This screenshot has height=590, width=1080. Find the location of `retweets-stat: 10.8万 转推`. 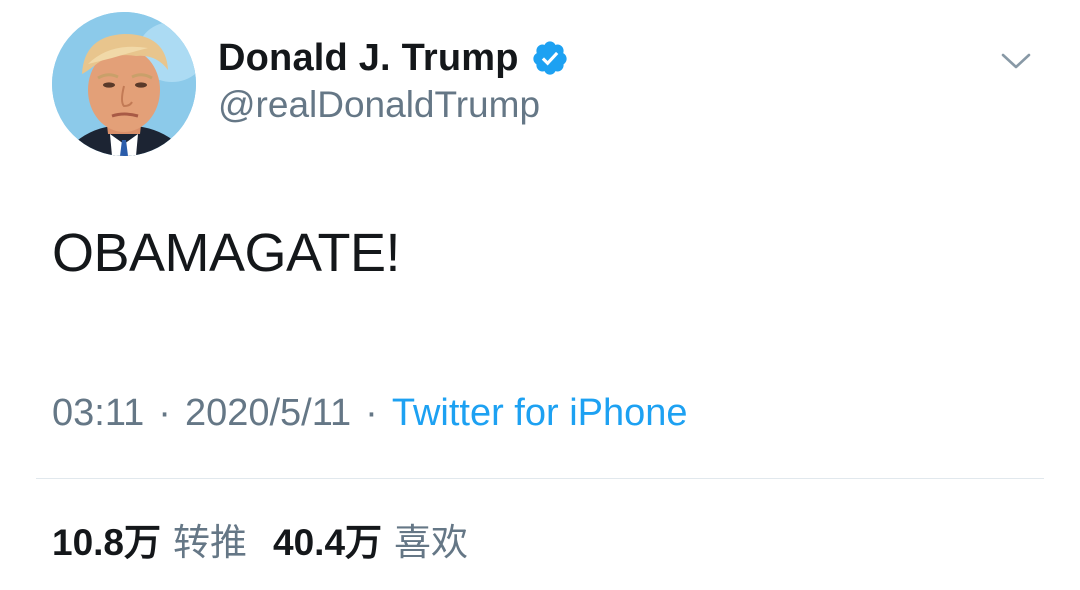

retweets-stat: 10.8万 转推 is located at coordinates (149, 539).